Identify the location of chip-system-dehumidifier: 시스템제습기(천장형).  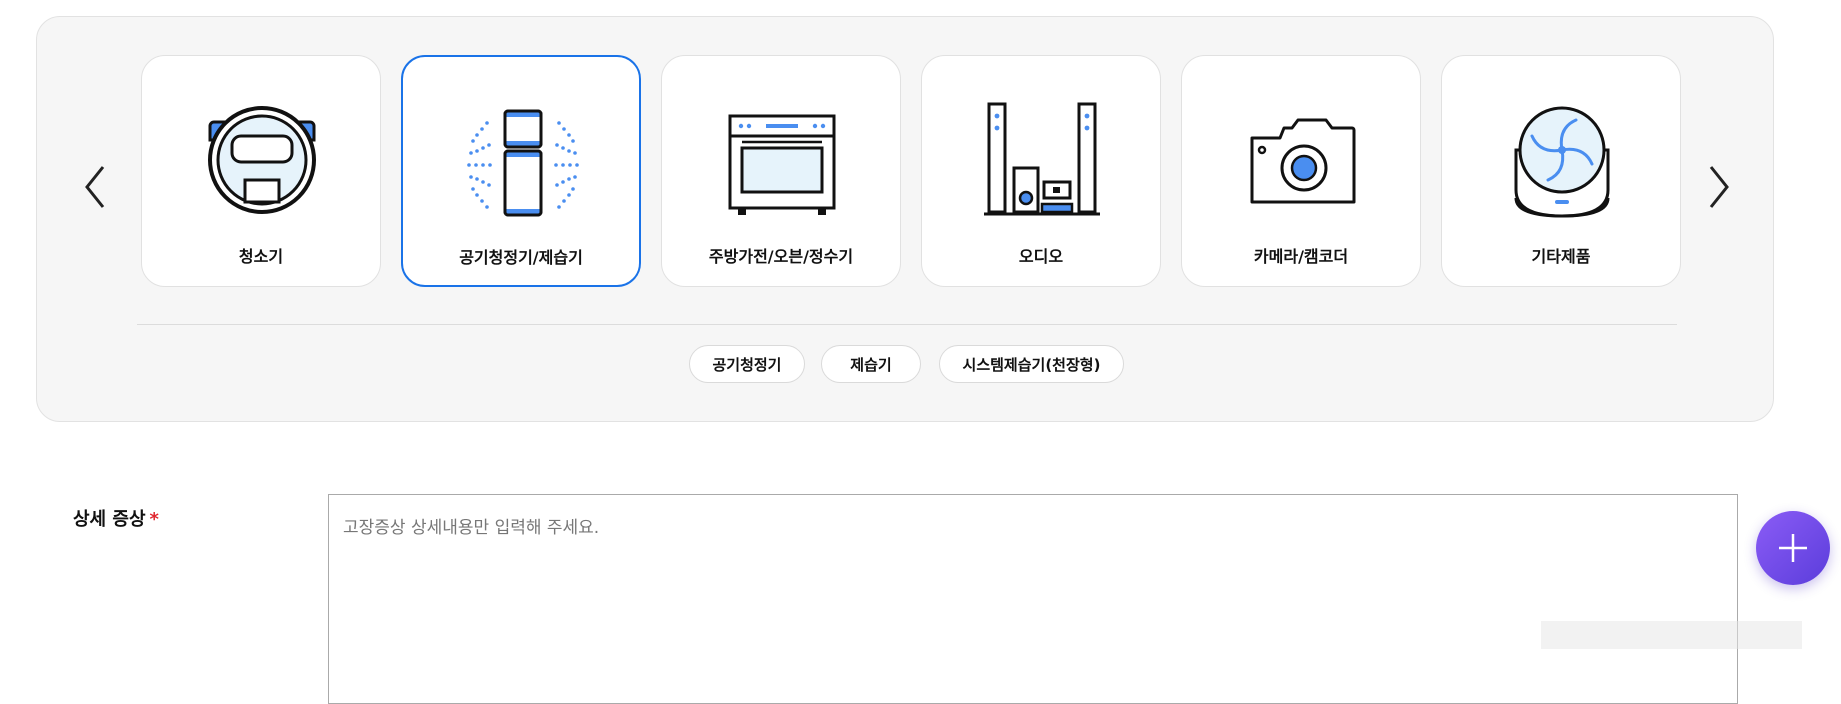
(1031, 364).